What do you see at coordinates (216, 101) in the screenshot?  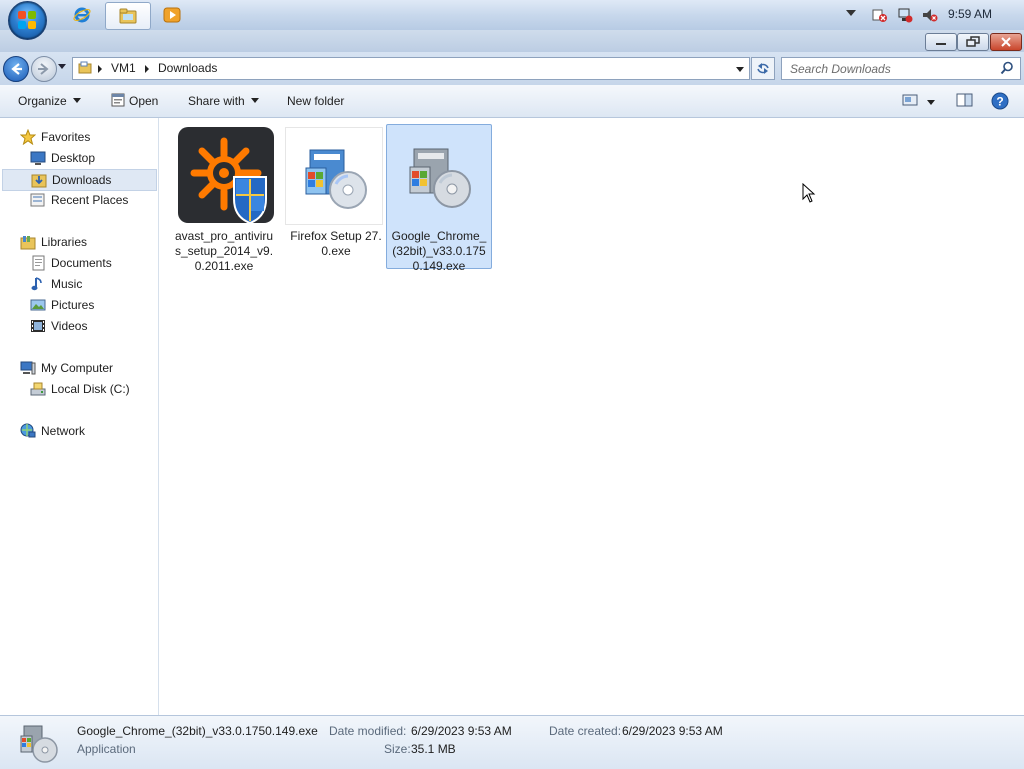 I see `share-with-label: Share with` at bounding box center [216, 101].